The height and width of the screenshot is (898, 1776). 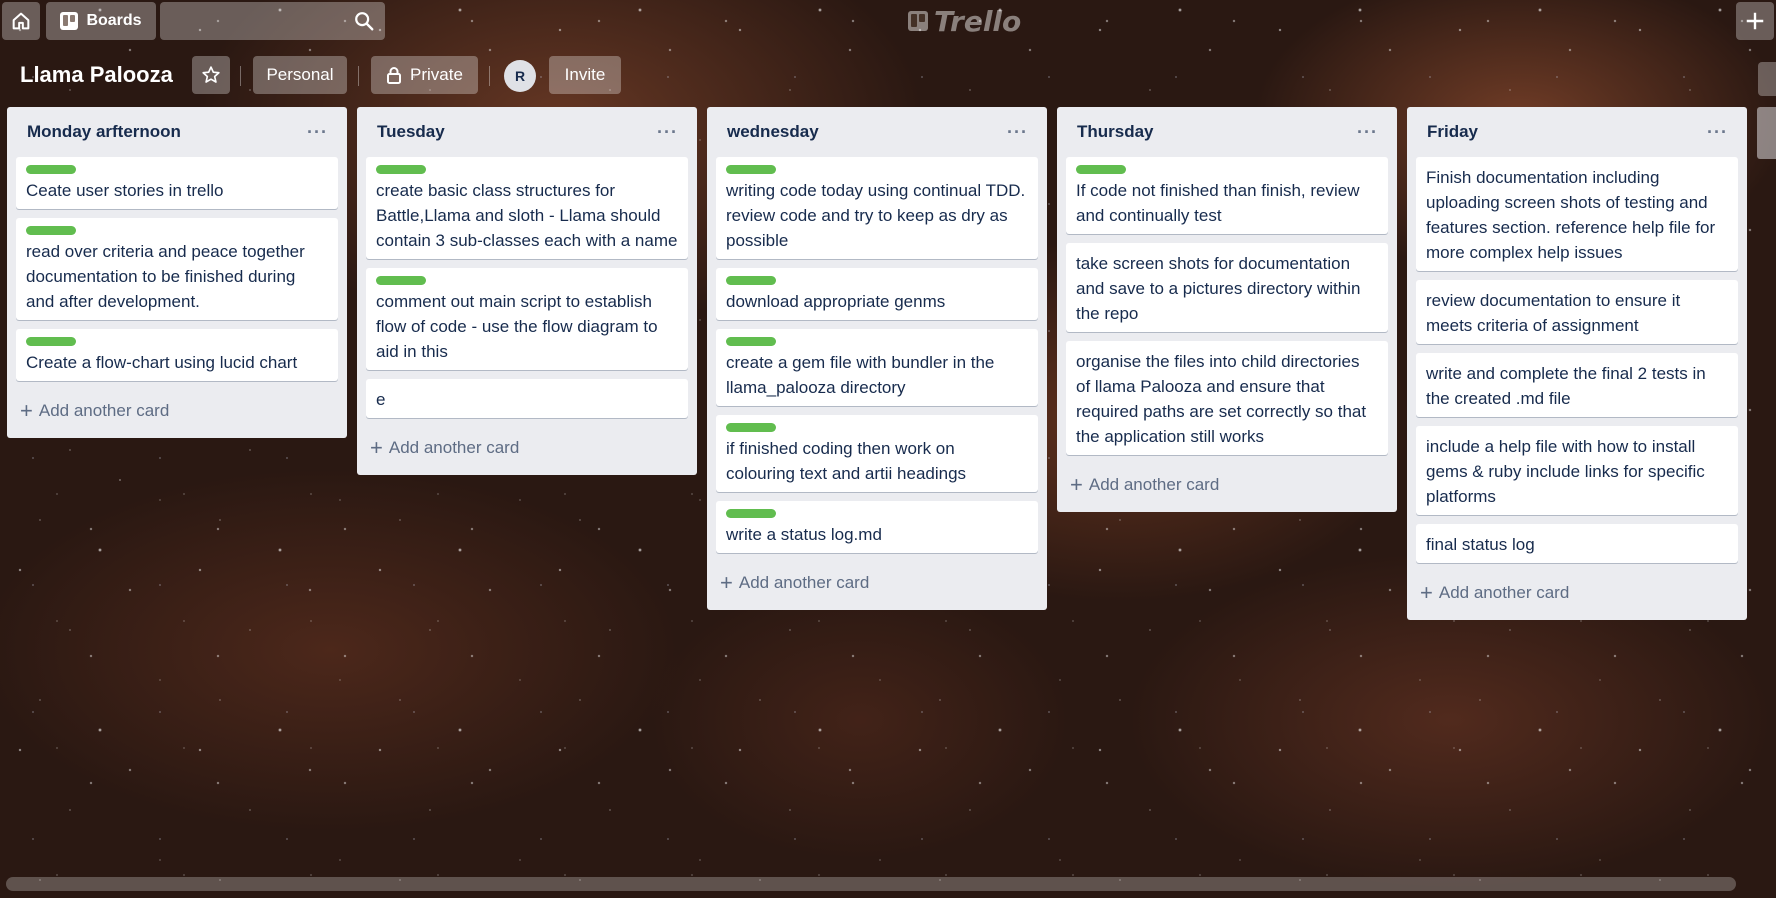 What do you see at coordinates (1767, 79) in the screenshot?
I see `show-menu-button` at bounding box center [1767, 79].